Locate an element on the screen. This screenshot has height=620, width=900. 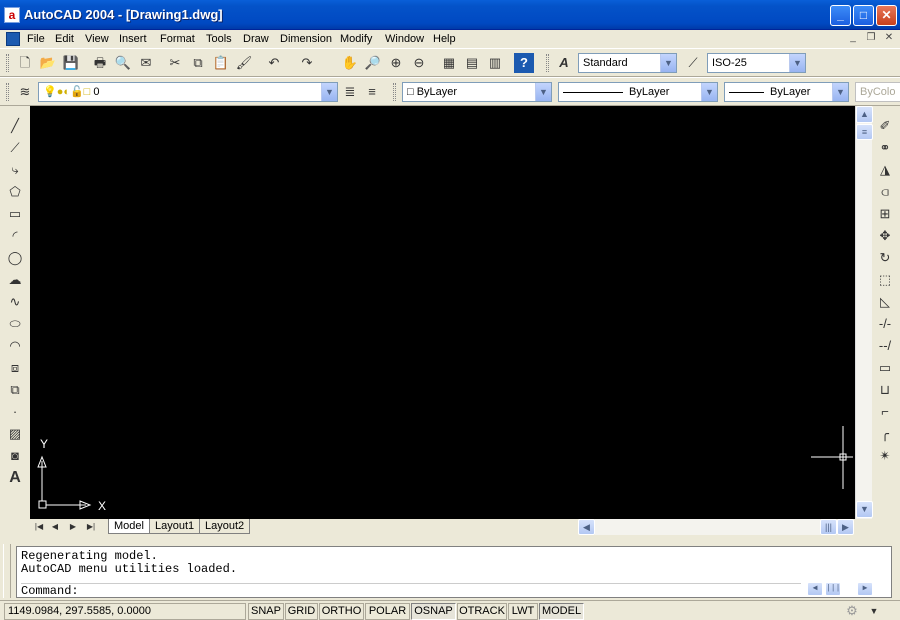
minimize-button: _ is located at coordinates (840, 15).